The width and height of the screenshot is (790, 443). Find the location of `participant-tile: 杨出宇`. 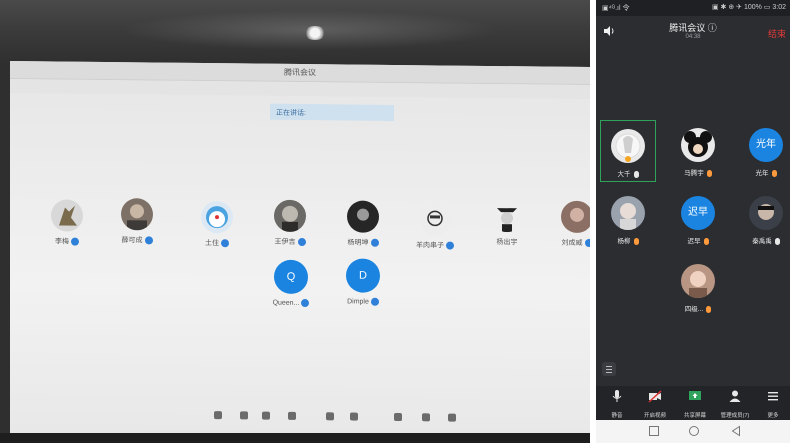

participant-tile: 杨出宇 is located at coordinates (507, 224).